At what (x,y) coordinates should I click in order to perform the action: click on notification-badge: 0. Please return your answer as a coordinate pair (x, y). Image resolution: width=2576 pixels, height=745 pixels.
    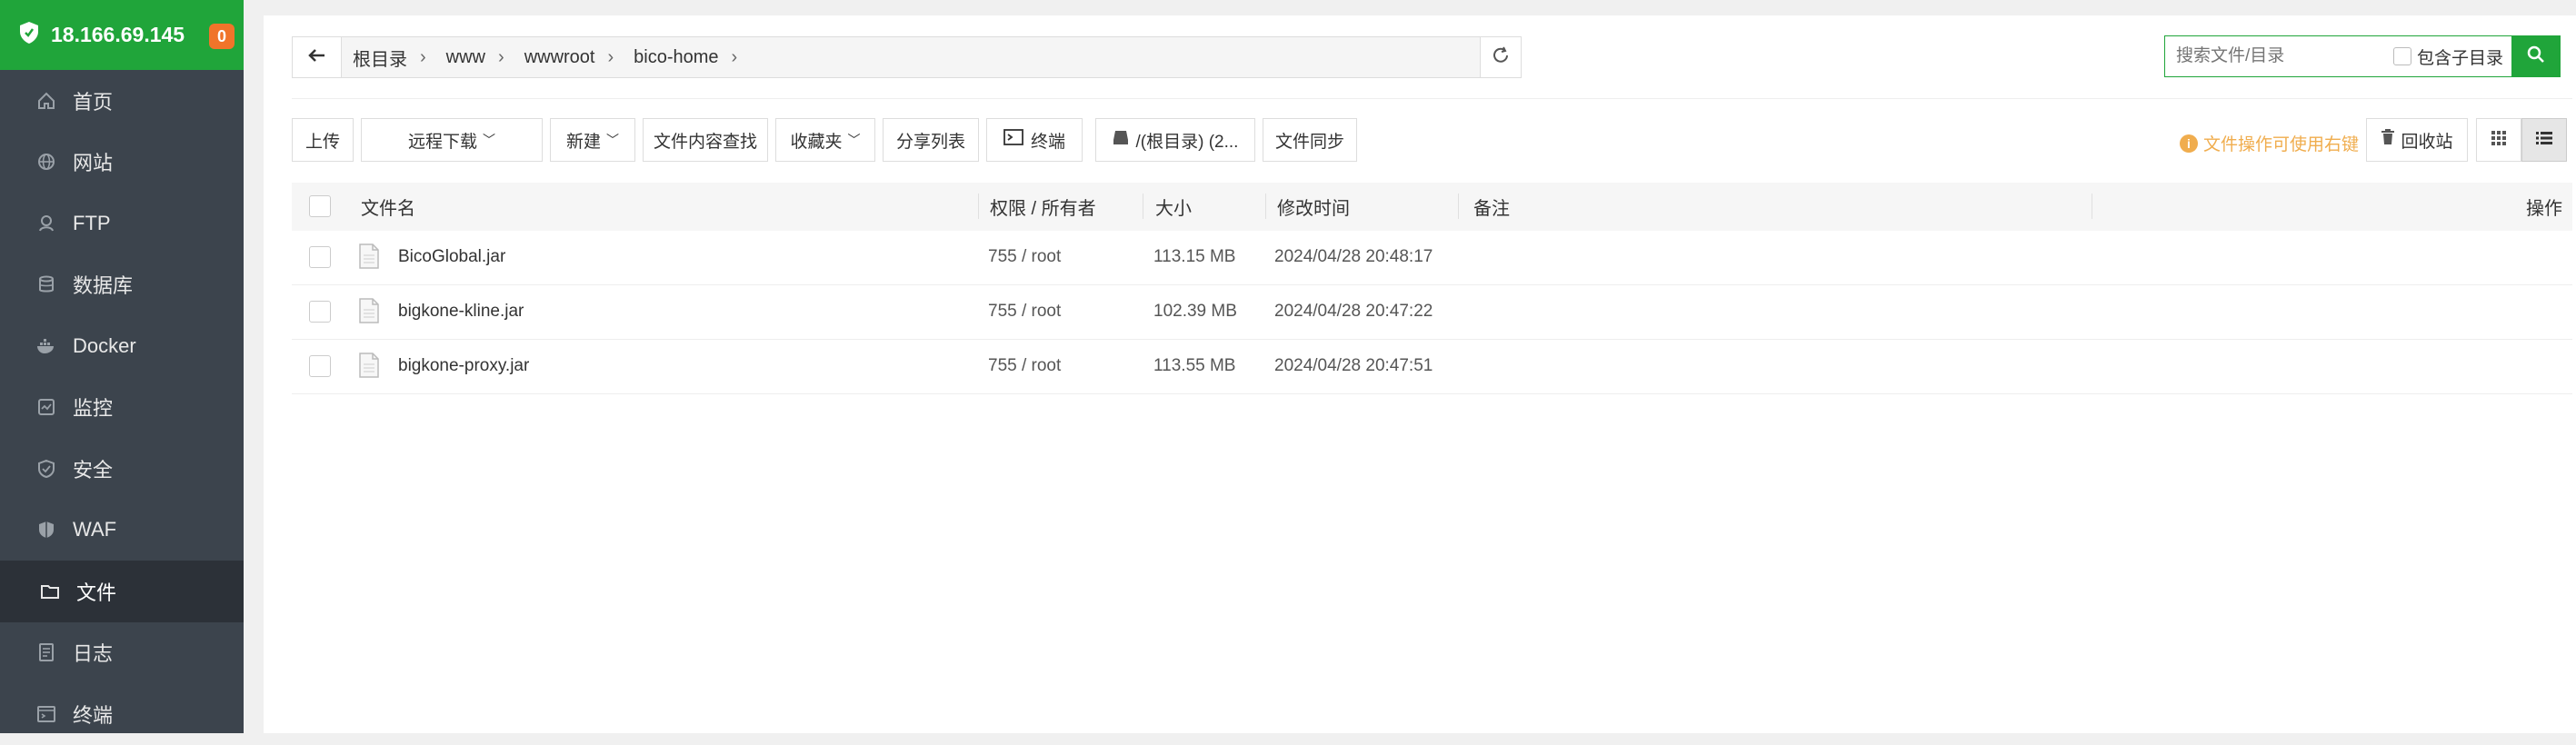
    Looking at the image, I should click on (222, 36).